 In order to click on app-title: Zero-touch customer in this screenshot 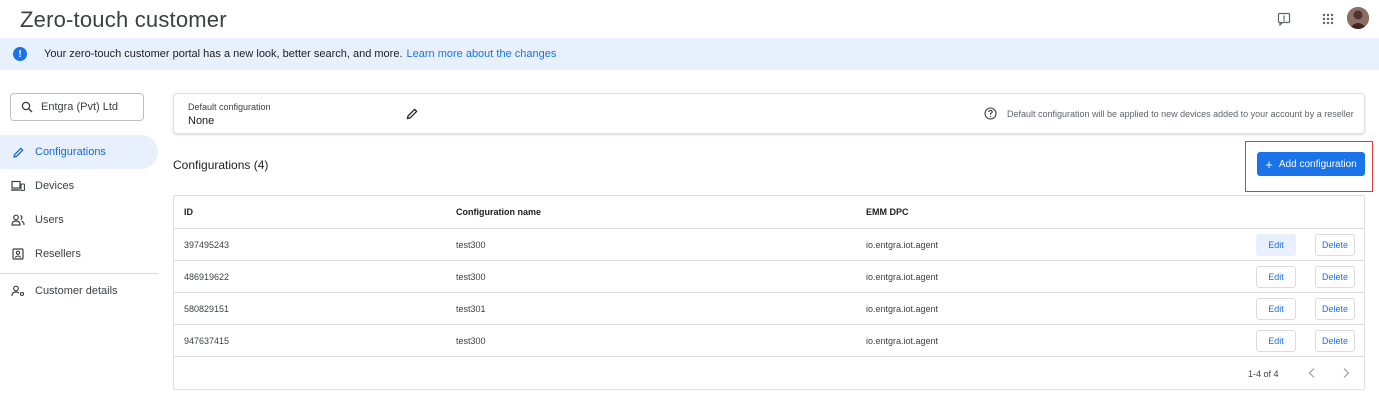, I will do `click(123, 19)`.